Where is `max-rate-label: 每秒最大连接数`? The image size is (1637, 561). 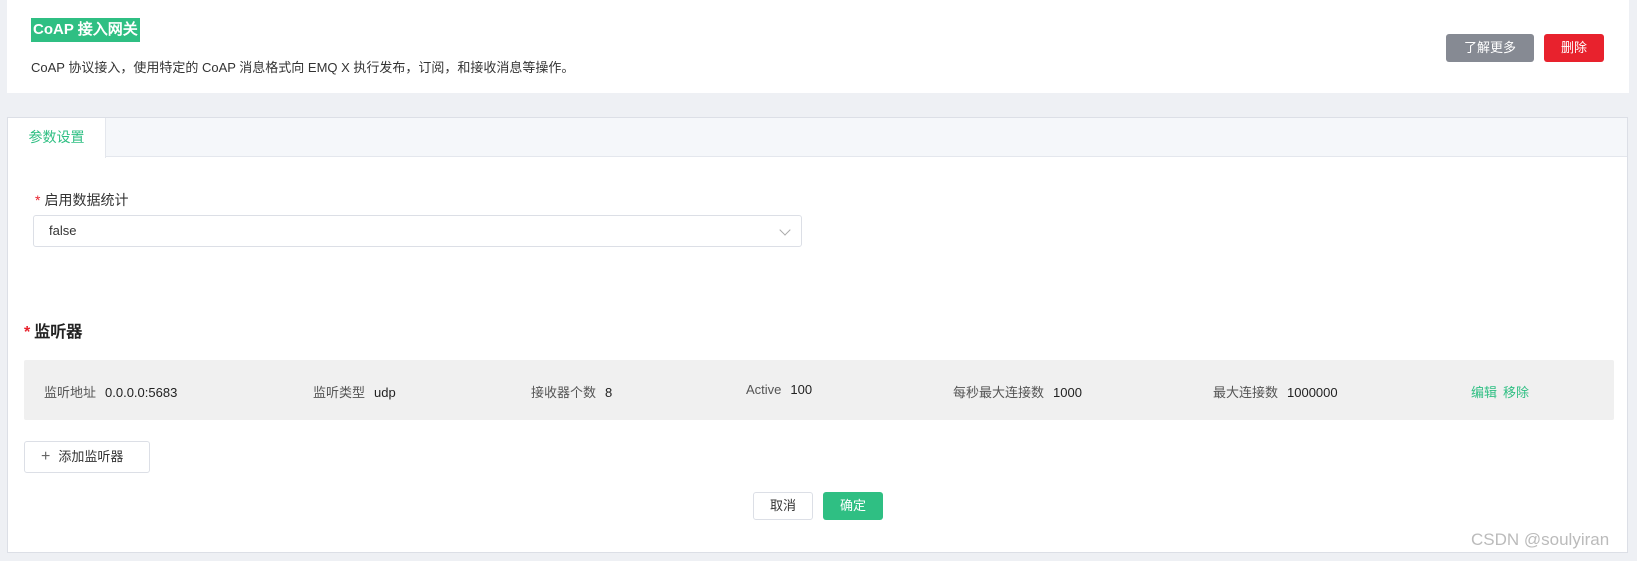
max-rate-label: 每秒最大连接数 is located at coordinates (999, 392).